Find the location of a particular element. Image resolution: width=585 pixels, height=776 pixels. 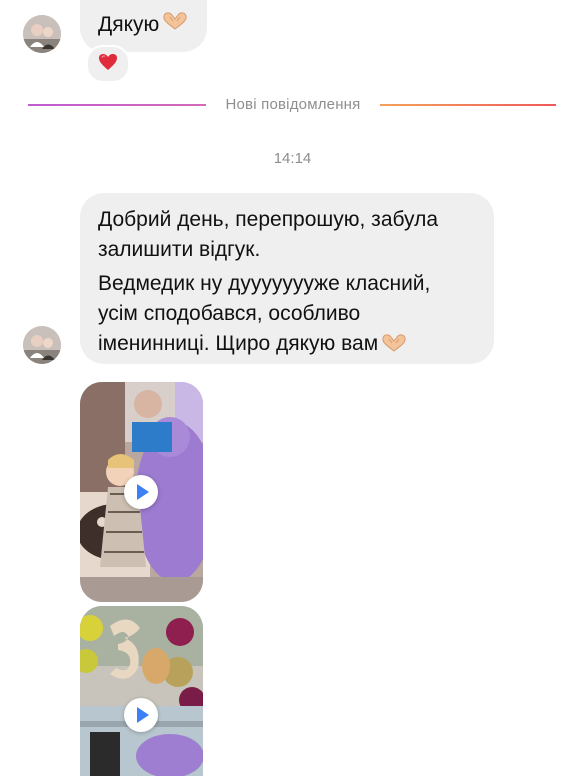

new-messages-divider: Нові повідомлення is located at coordinates (293, 104).